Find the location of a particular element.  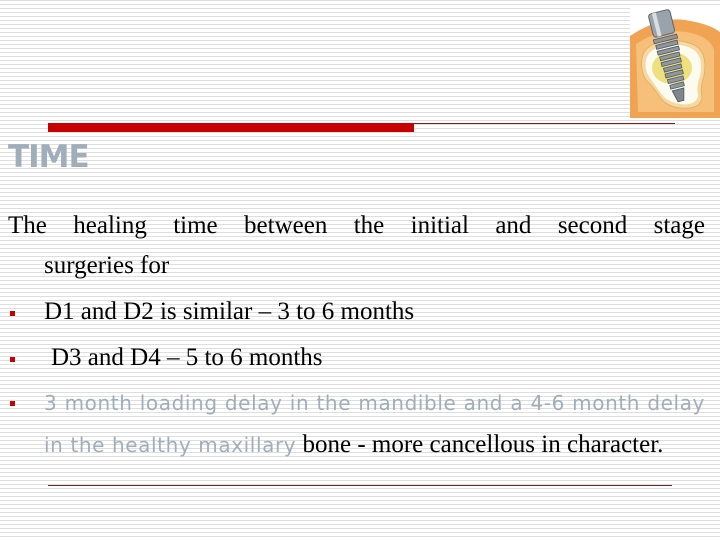

footer-divider-line is located at coordinates (360, 485).